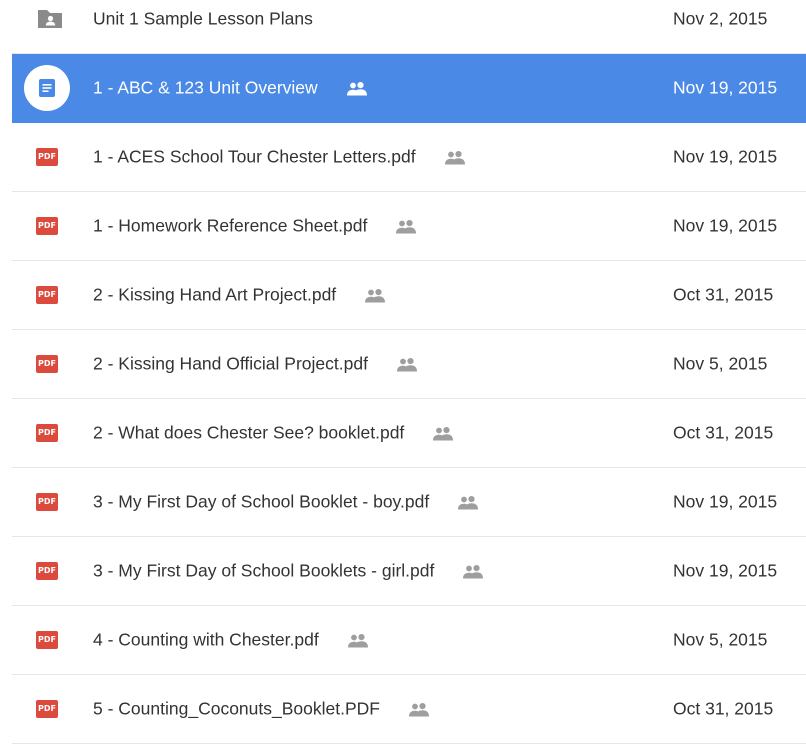 Image resolution: width=806 pixels, height=745 pixels. I want to click on file-name-cell: 2 - Kissing Hand Official Project.pdf, so click(255, 364).